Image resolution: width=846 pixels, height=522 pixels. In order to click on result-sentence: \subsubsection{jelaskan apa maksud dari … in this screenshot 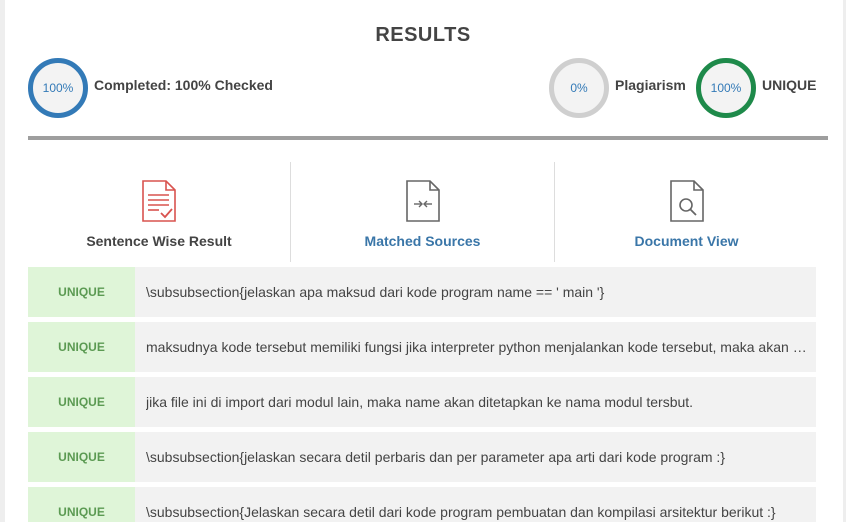, I will do `click(375, 292)`.